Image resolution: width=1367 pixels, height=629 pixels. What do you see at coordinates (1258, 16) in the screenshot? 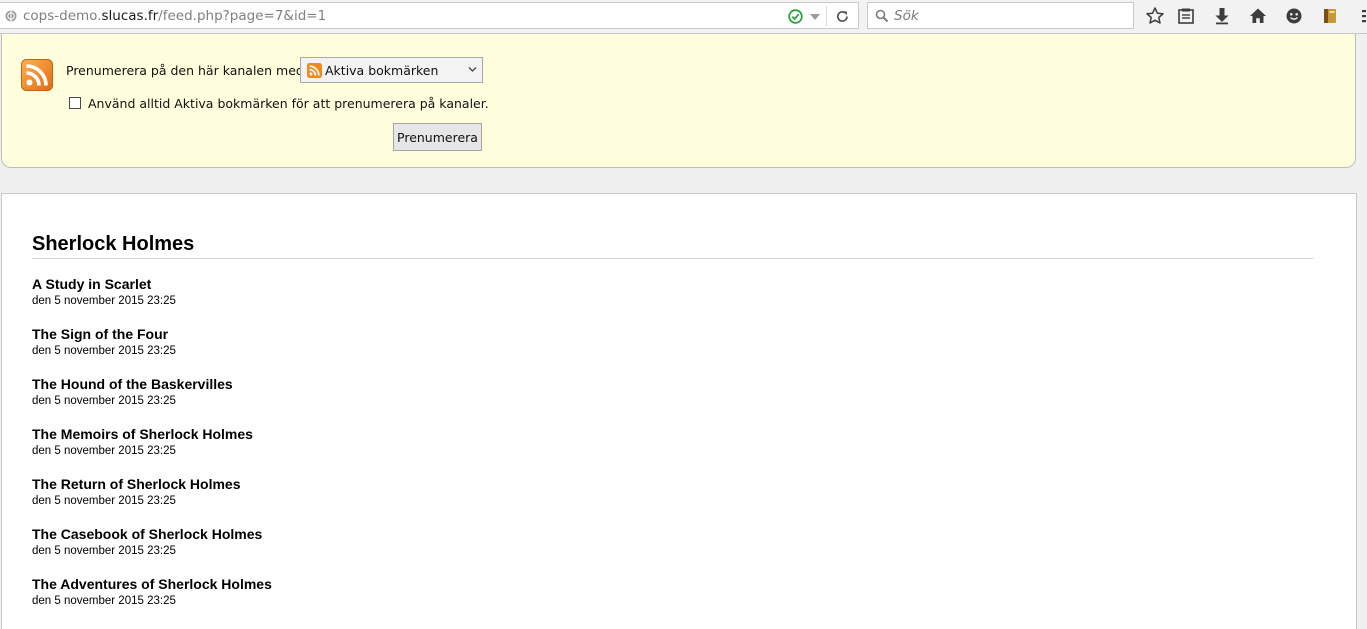
I see `home-icon` at bounding box center [1258, 16].